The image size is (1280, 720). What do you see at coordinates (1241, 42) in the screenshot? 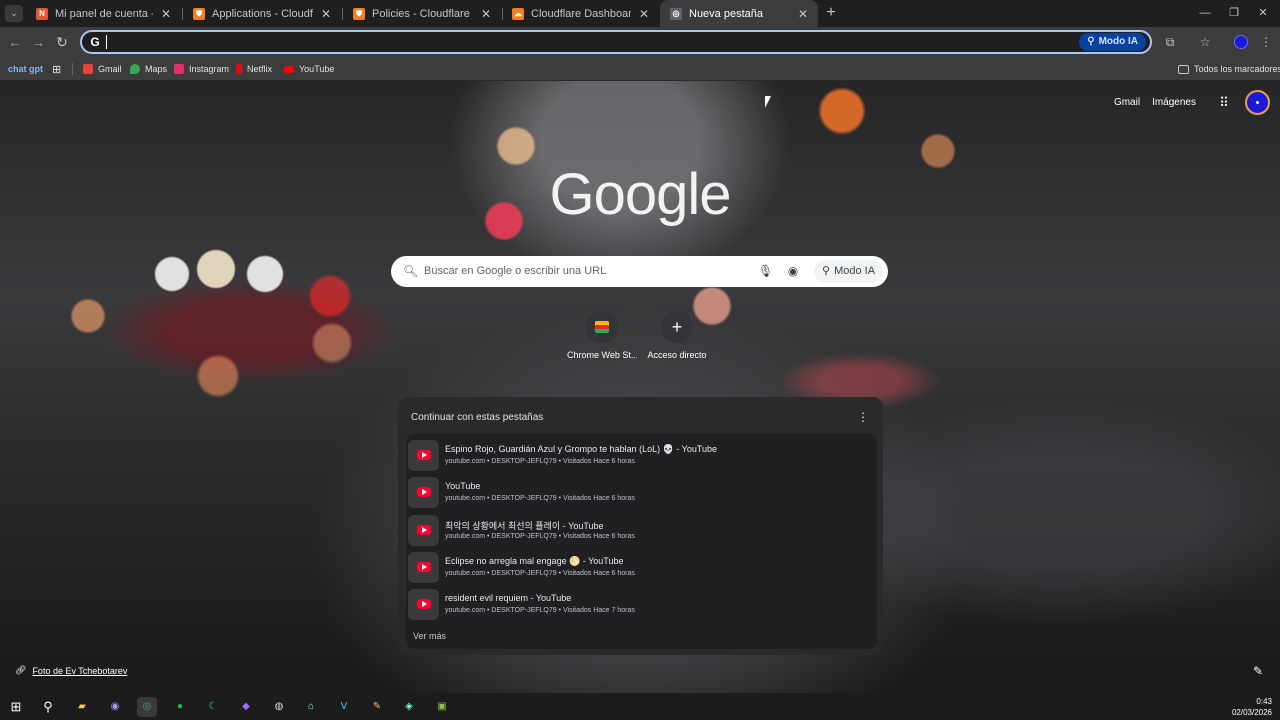
I see `profile-avatar` at bounding box center [1241, 42].